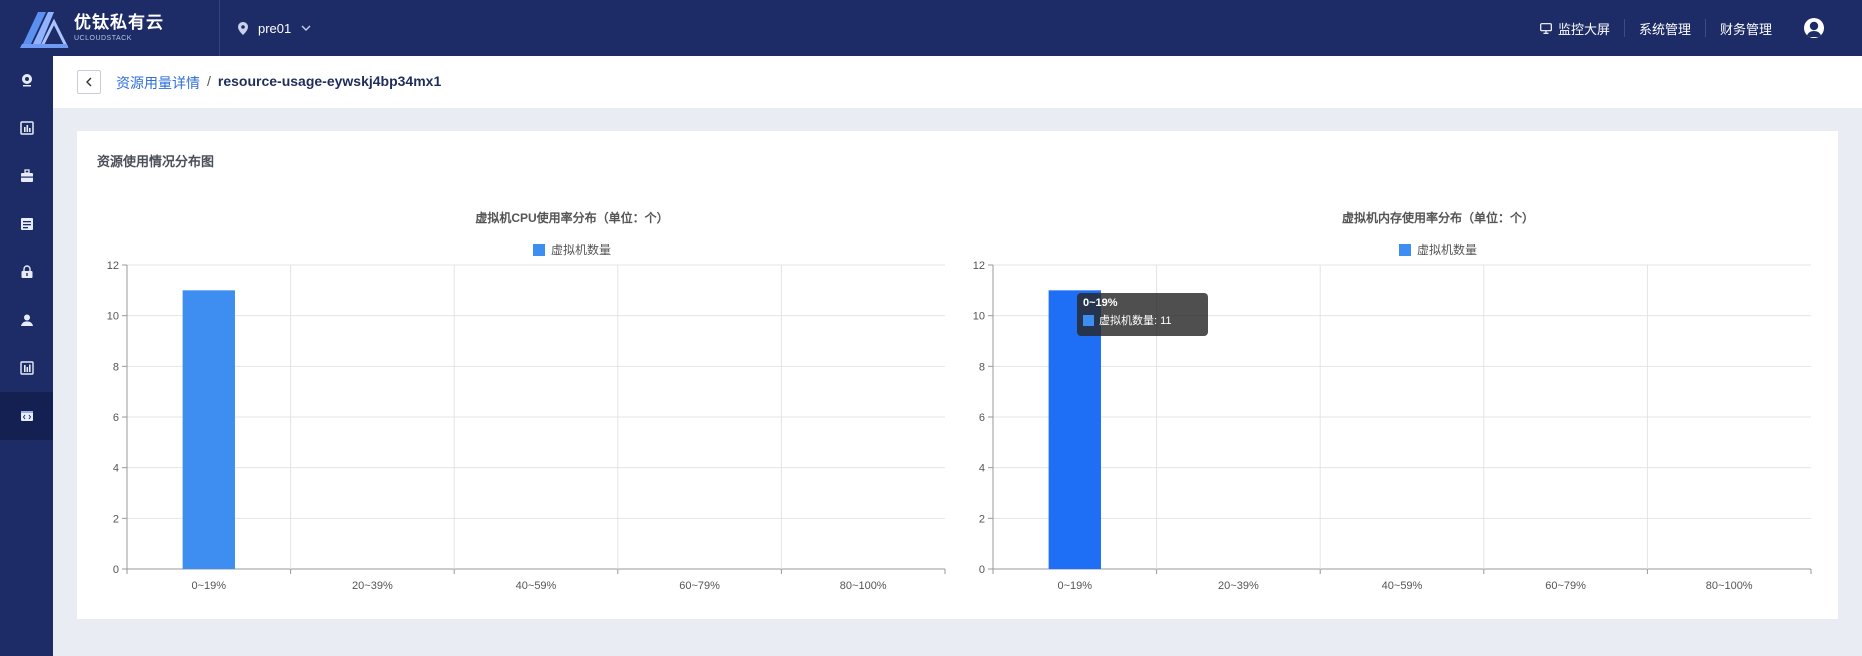 This screenshot has width=1862, height=656. I want to click on chart-tooltip: 0~19% 虚拟机数量: 11, so click(1142, 314).